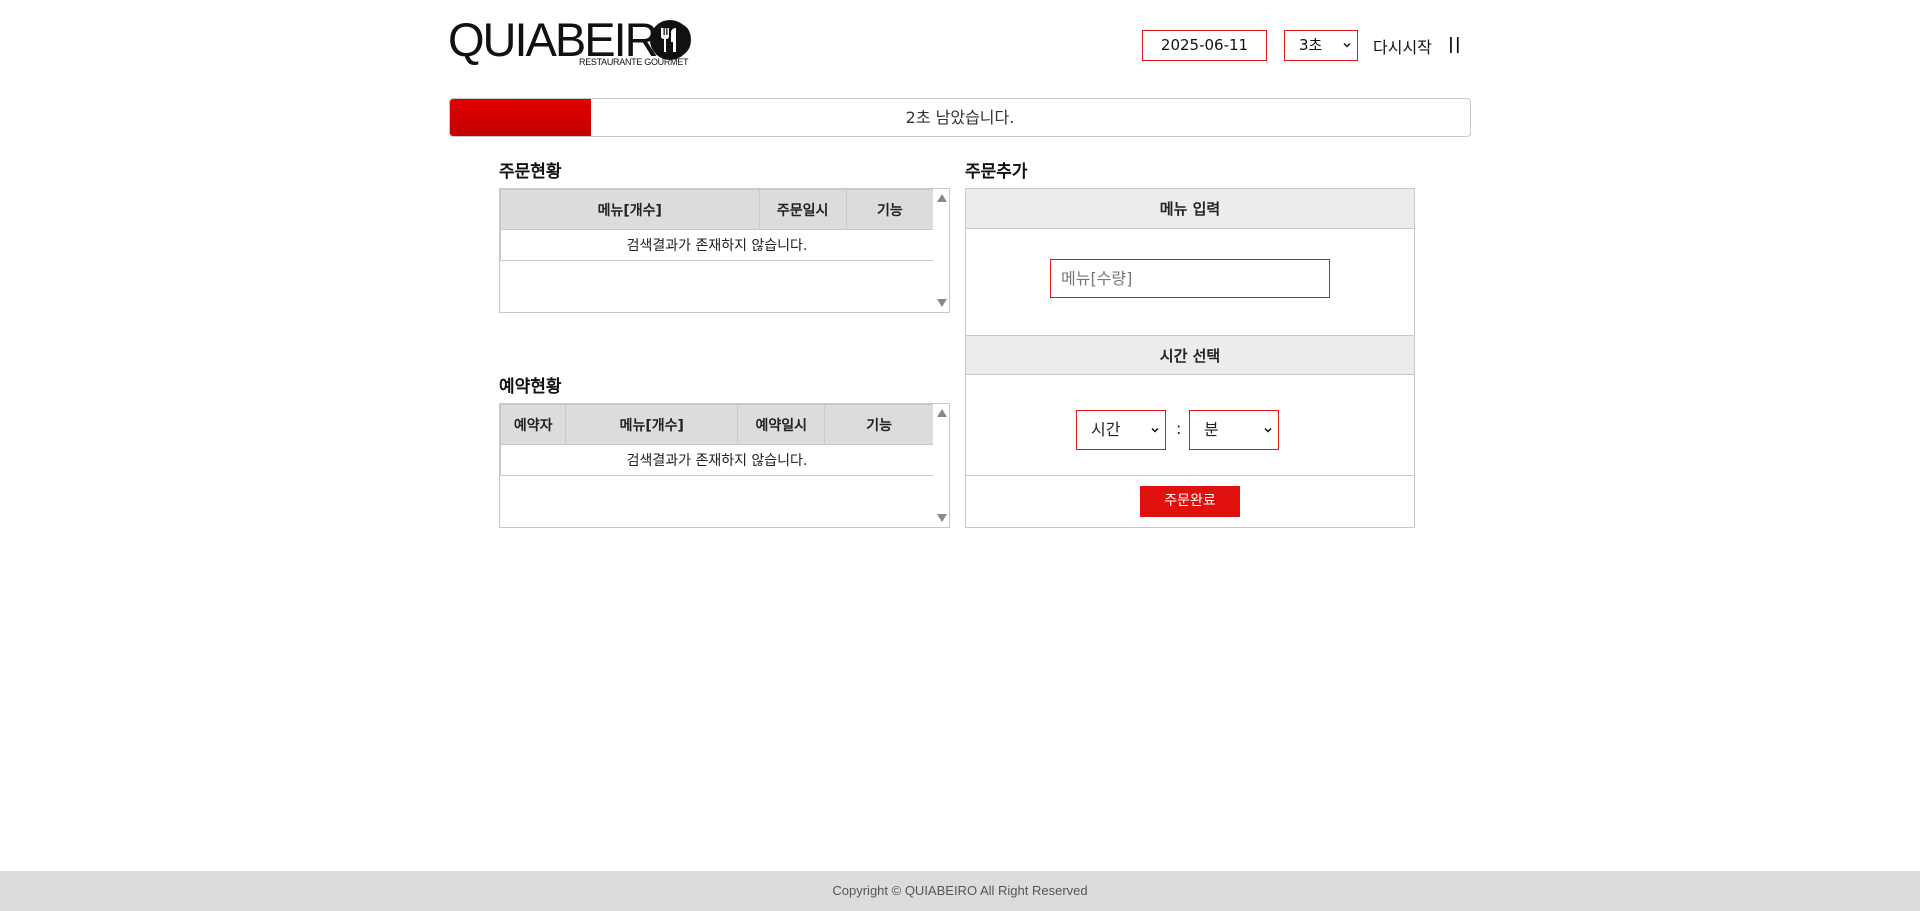 The image size is (1920, 911). What do you see at coordinates (1106, 429) in the screenshot?
I see `hour-select-value: 시간` at bounding box center [1106, 429].